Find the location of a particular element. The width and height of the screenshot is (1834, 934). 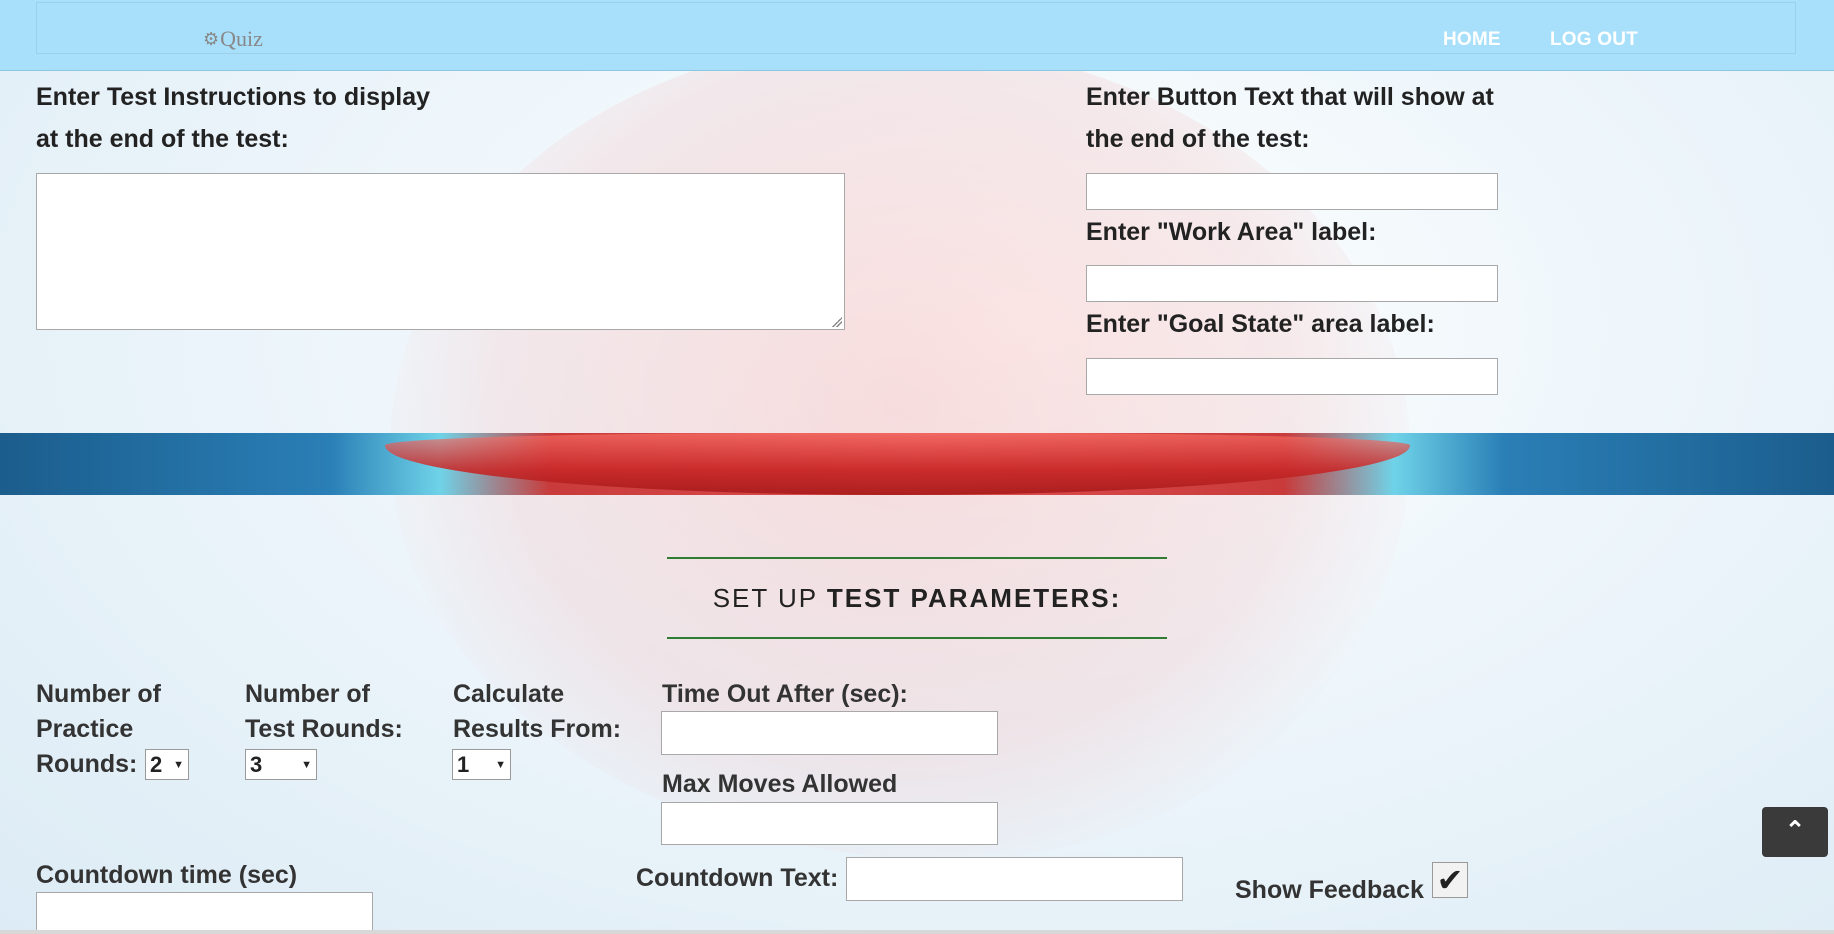

navbar: ⚙ Quiz HOME LOG OUT is located at coordinates (917, 35).